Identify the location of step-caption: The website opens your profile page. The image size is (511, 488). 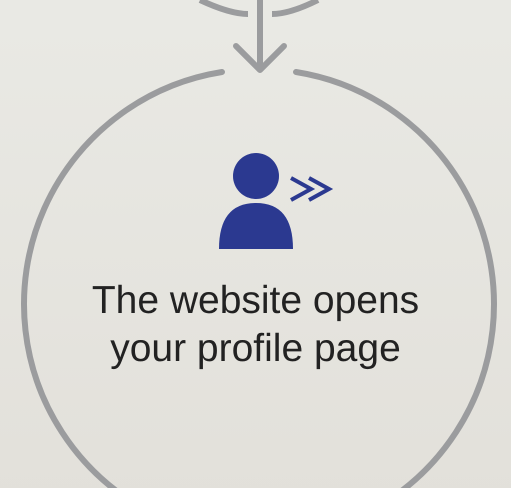
(256, 325).